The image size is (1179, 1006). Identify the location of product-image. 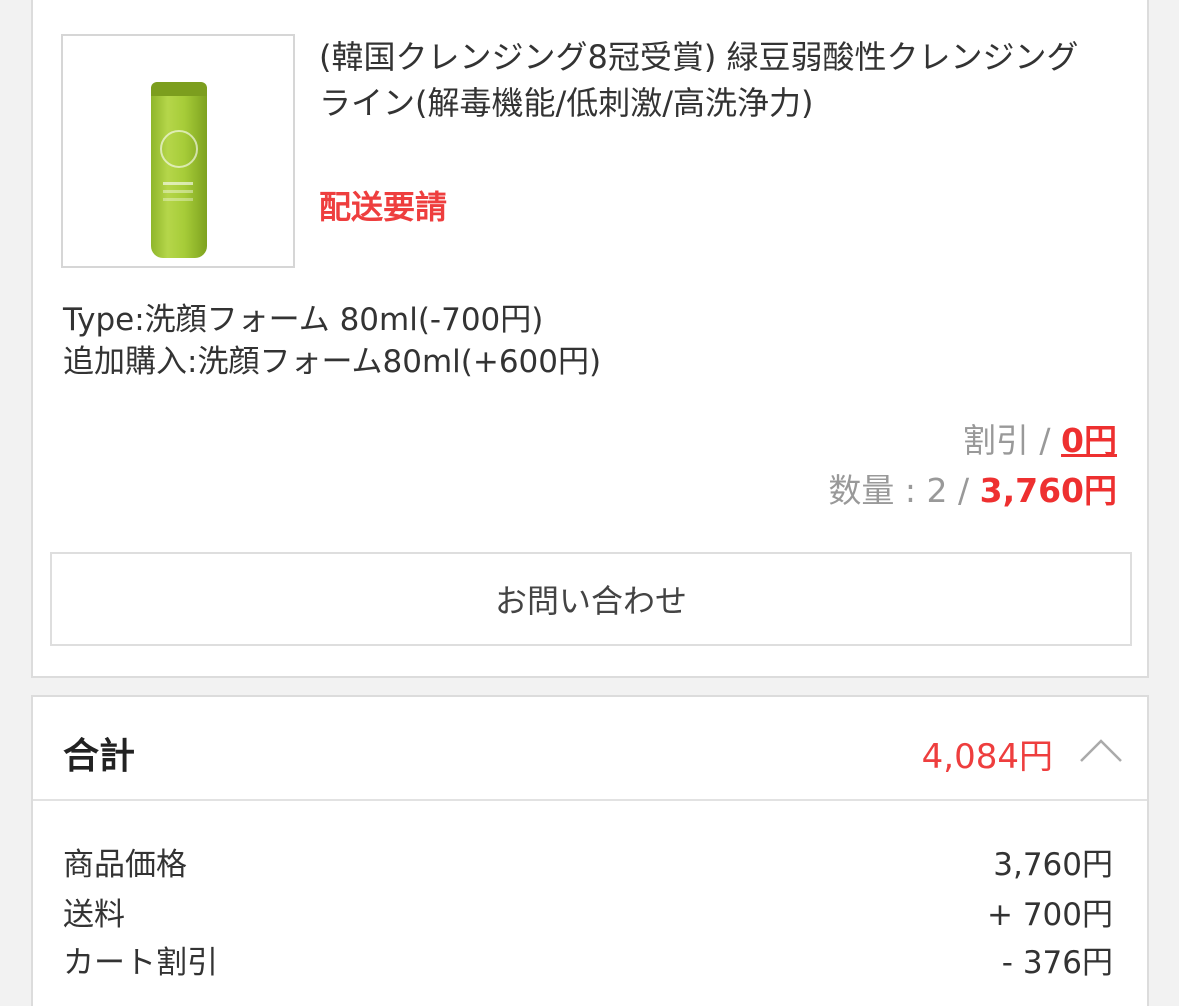
(178, 151).